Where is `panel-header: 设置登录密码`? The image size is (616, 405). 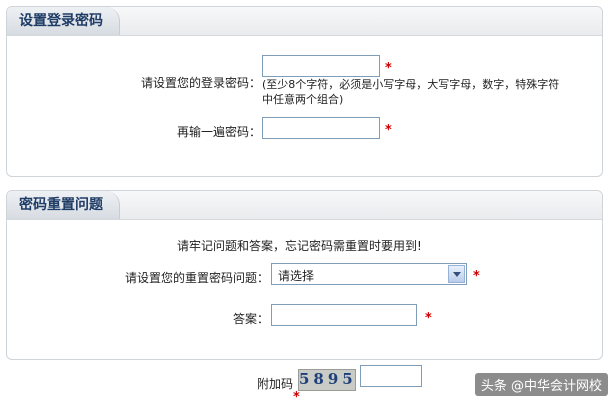
panel-header: 设置登录密码 is located at coordinates (304, 21).